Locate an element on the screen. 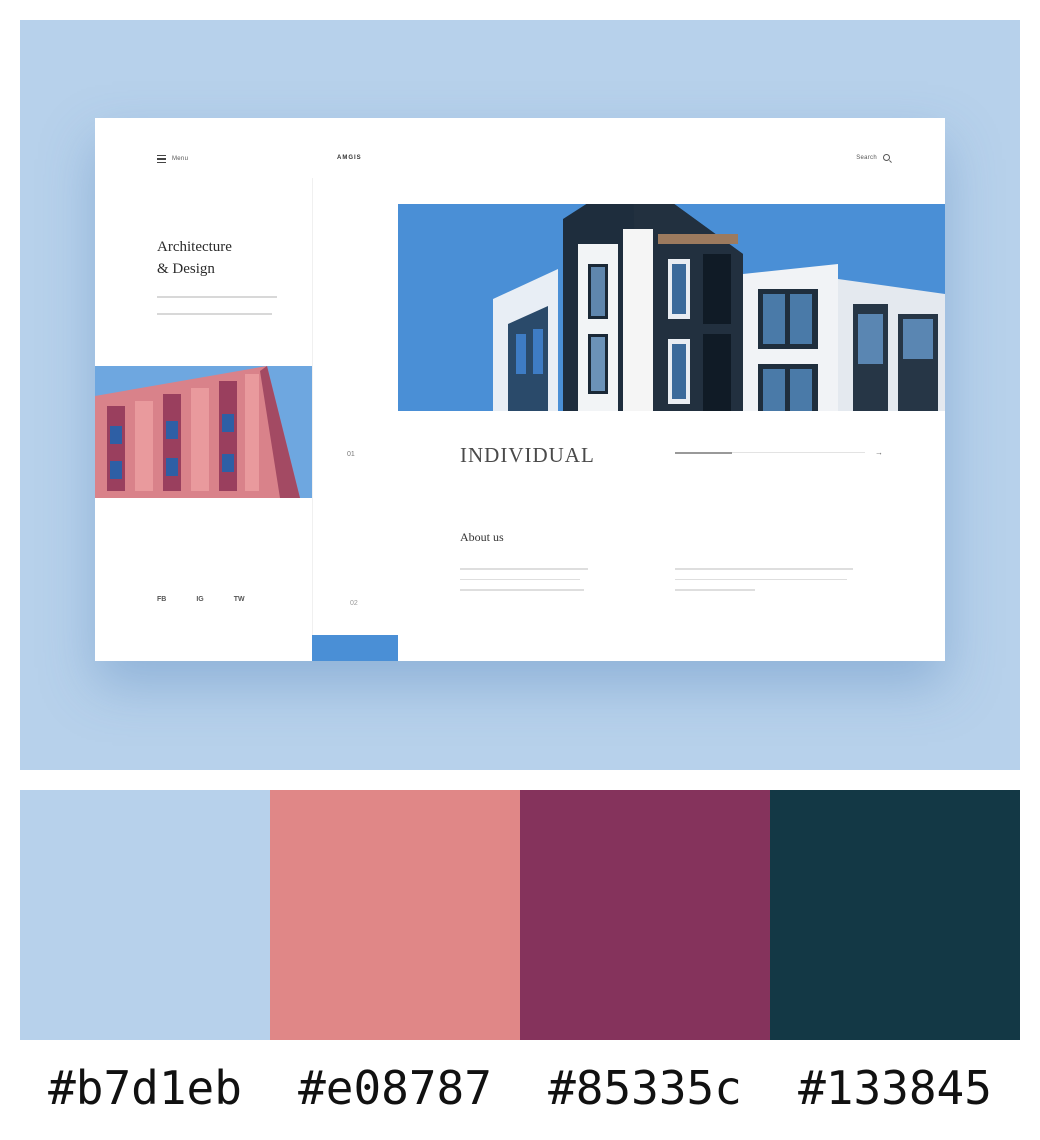  social-link-twitter: TW is located at coordinates (239, 599).